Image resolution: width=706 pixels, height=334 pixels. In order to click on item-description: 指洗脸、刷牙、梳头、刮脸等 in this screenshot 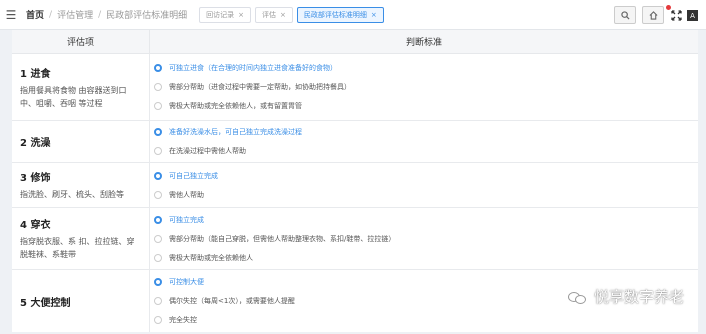, I will do `click(72, 194)`.